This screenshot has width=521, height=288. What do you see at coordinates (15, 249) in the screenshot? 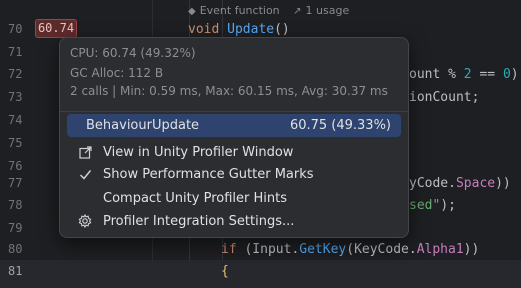
I see `line-number: 80` at bounding box center [15, 249].